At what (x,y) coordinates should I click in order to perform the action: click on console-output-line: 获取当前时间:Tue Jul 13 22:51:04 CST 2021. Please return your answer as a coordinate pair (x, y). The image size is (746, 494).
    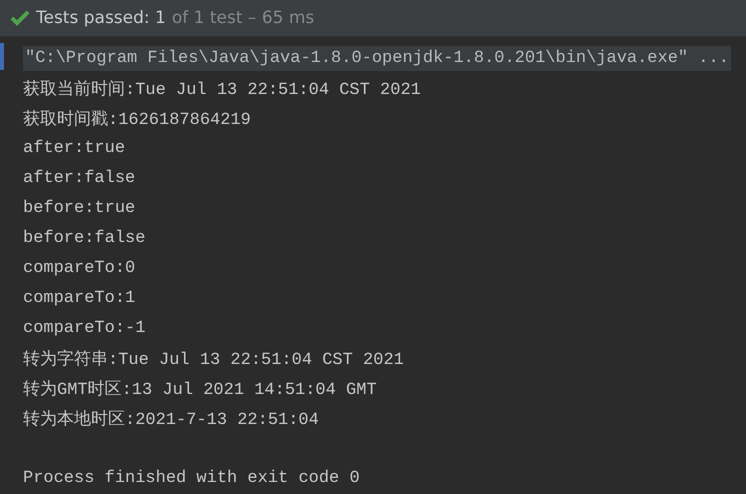
    Looking at the image, I should click on (222, 89).